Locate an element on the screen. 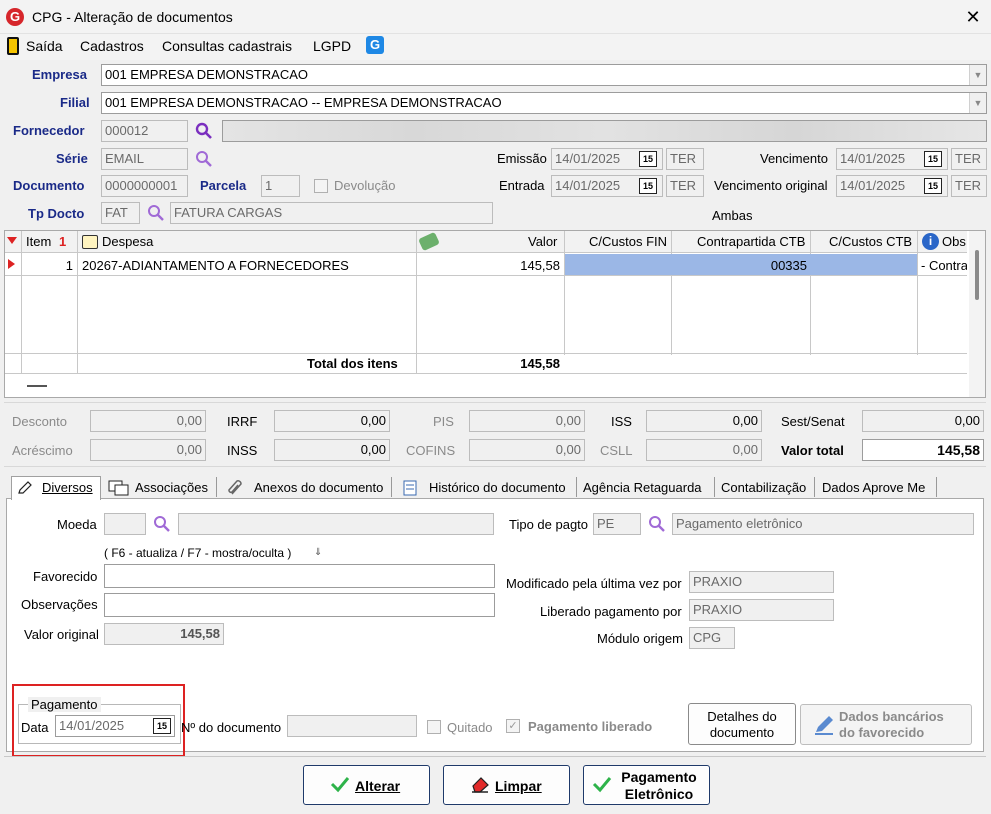  entrada-label: Entrada is located at coordinates (522, 185).